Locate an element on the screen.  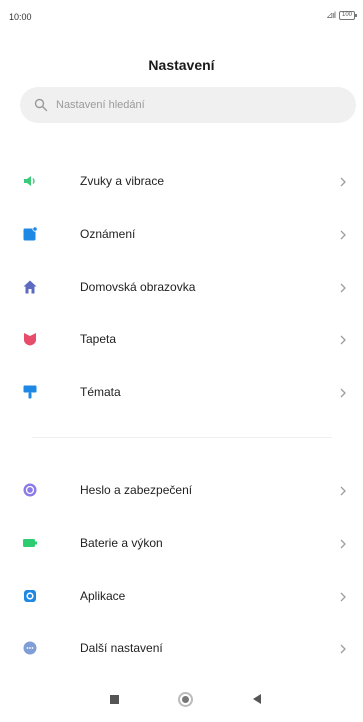
status-bar: 10:00 ⊿ıl 100 is located at coordinates (181, 17).